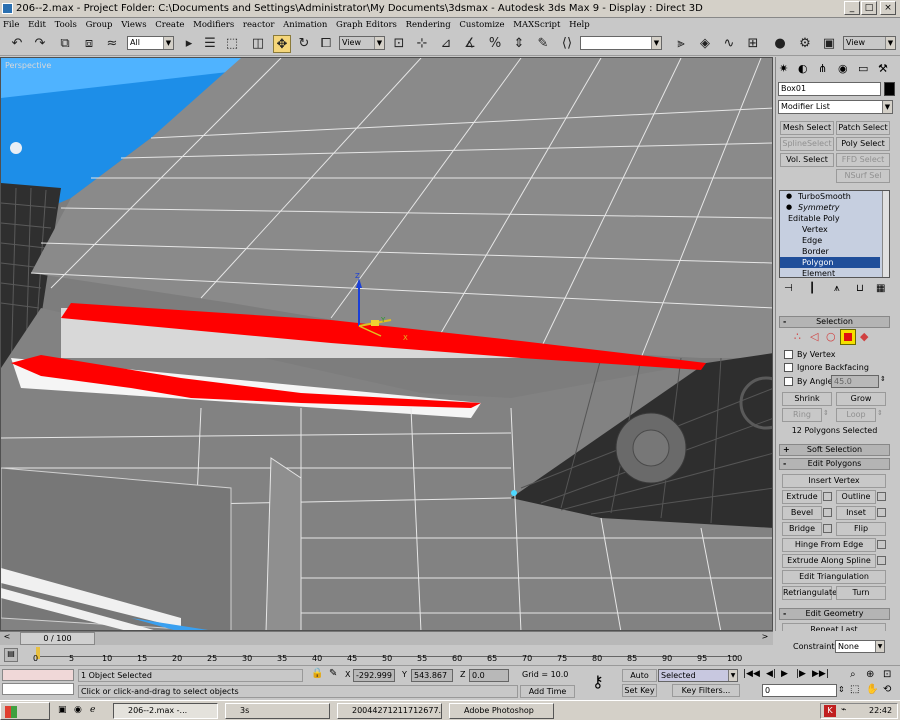 This screenshot has width=900, height=720. I want to click on stack-item-edge: Edge, so click(830, 240).